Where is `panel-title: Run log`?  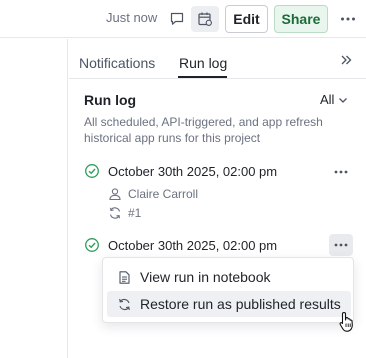
panel-title: Run log is located at coordinates (110, 100).